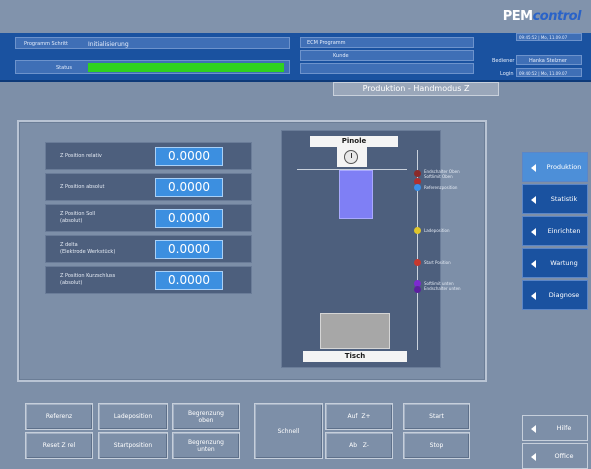 Image resolution: width=591 pixels, height=469 pixels. Describe the element at coordinates (133, 416) in the screenshot. I see `ladeposition-button: Ladeposition` at that location.